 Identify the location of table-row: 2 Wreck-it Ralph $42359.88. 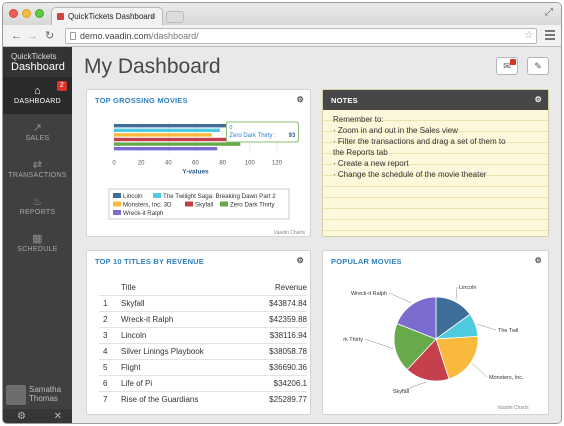
(203, 318).